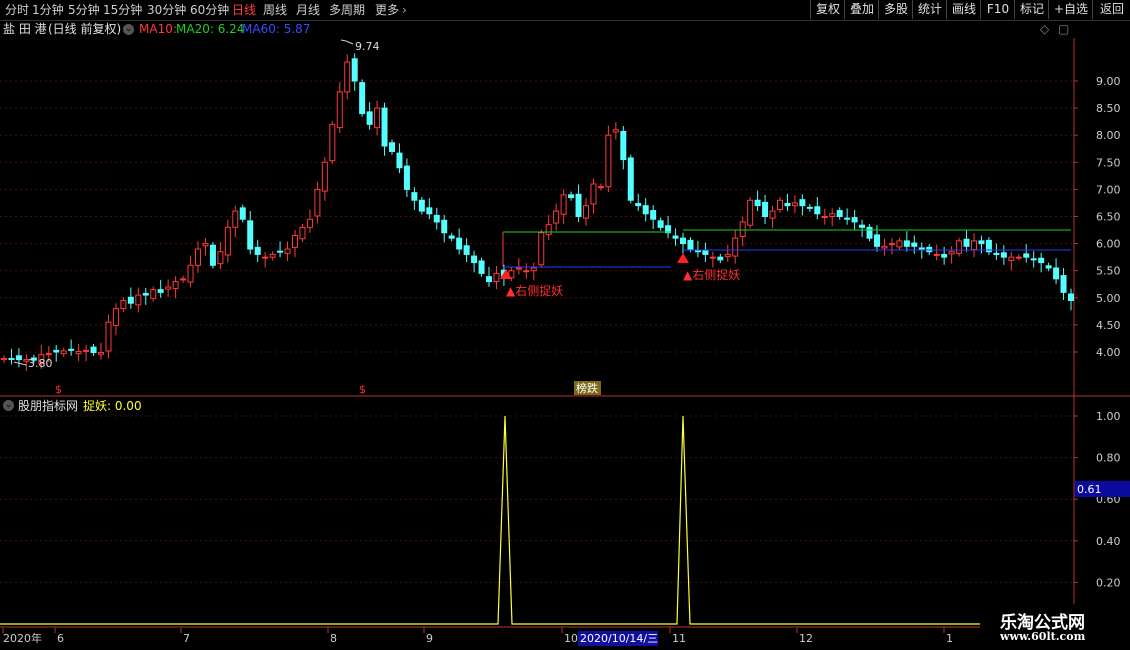  I want to click on y-tick-label: 6.00, so click(1108, 244).